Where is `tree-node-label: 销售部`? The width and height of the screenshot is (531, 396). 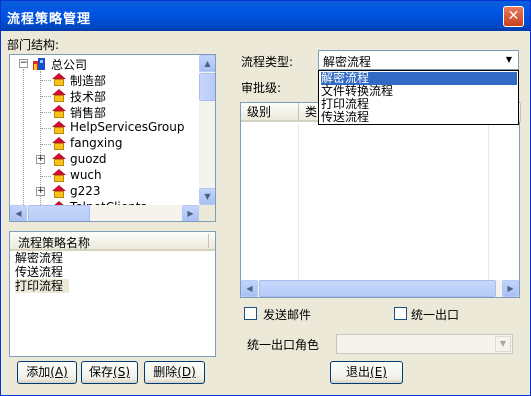 tree-node-label: 销售部 is located at coordinates (88, 113).